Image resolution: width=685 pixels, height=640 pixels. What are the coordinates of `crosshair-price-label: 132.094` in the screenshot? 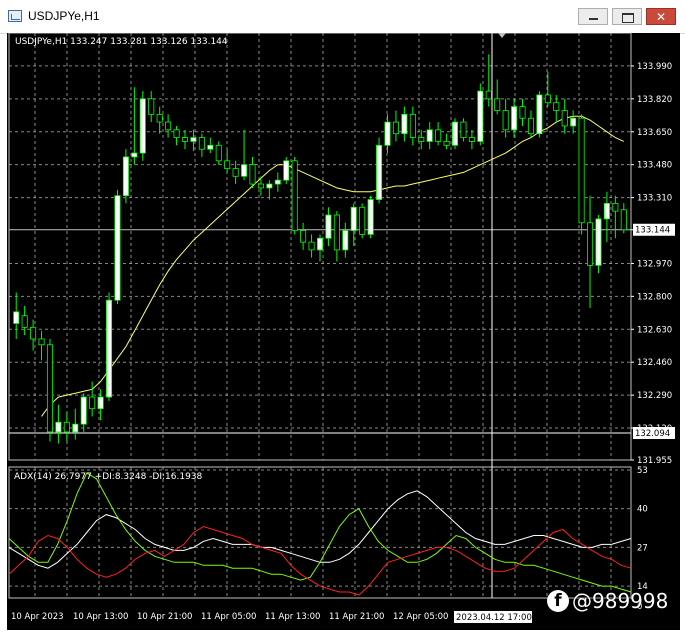 It's located at (652, 434).